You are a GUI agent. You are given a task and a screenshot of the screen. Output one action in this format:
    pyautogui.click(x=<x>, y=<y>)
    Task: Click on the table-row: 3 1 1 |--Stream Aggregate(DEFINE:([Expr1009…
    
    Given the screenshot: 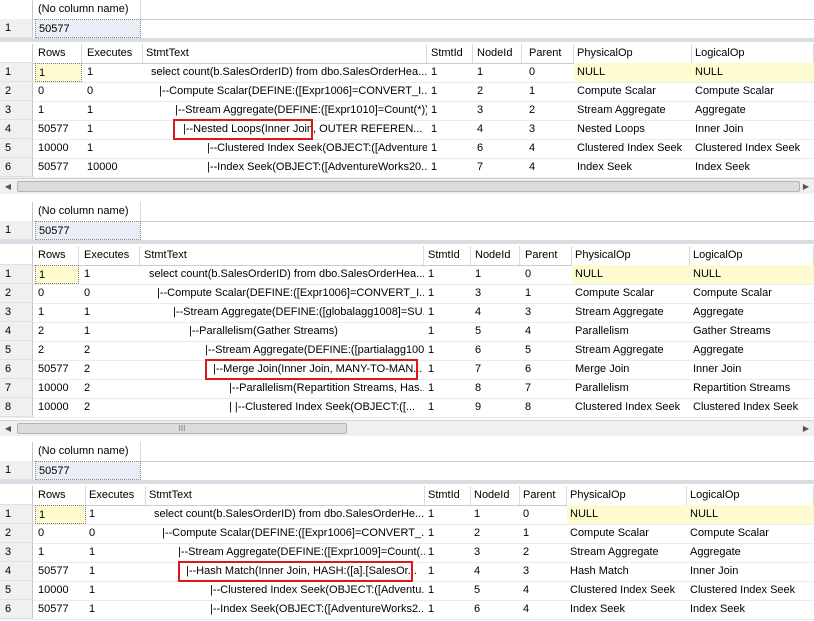 What is the action you would take?
    pyautogui.click(x=407, y=553)
    